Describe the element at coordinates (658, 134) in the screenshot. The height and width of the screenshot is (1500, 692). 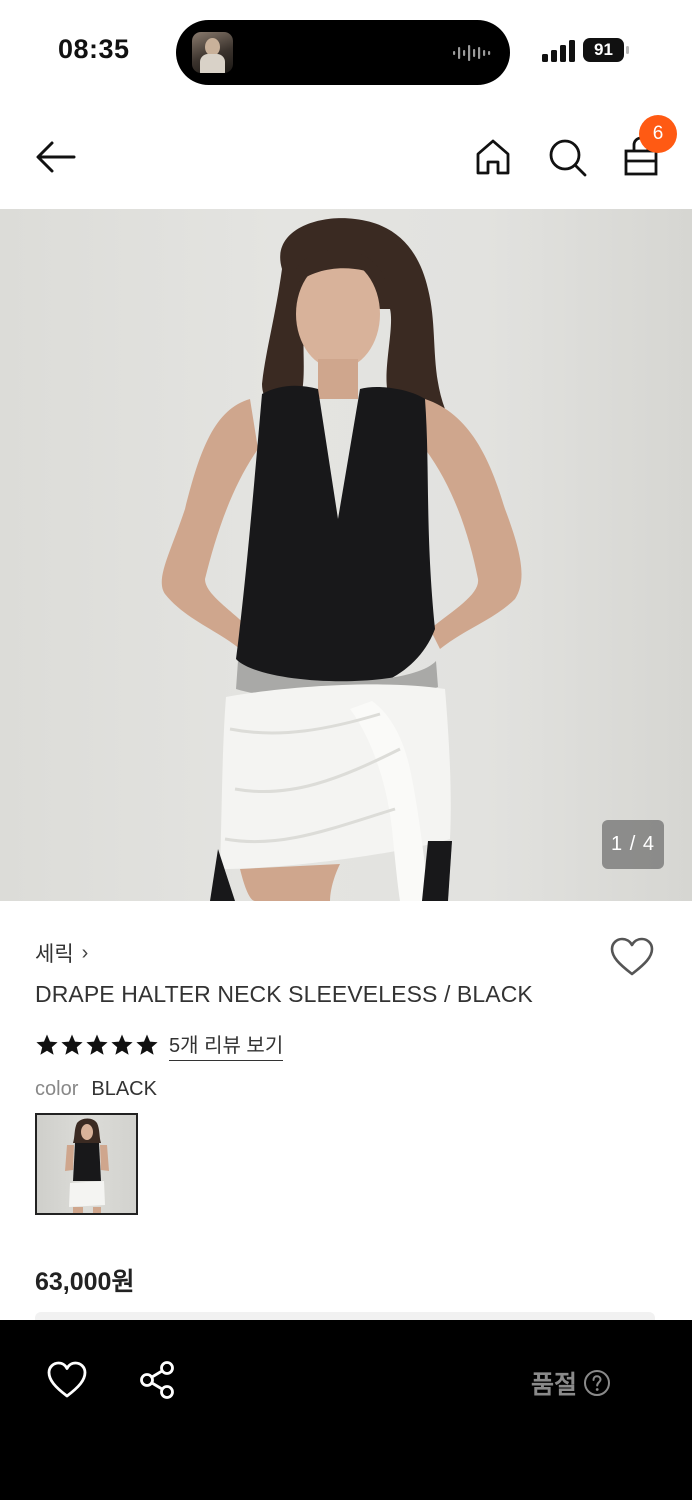
I see `cart-count-badge: 6` at that location.